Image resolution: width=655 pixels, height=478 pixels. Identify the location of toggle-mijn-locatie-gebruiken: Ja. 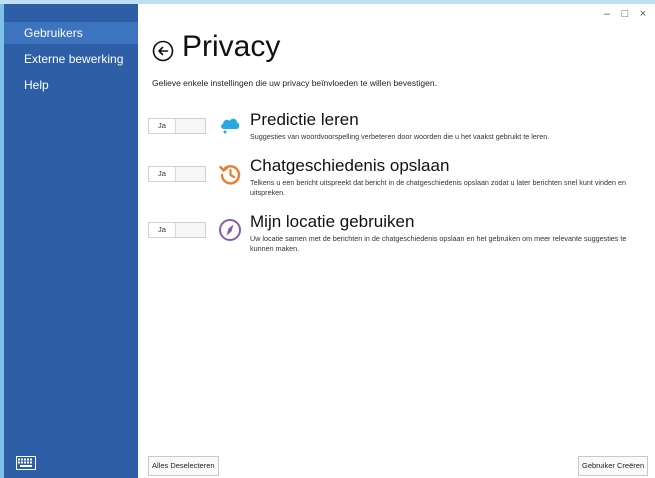
(177, 230).